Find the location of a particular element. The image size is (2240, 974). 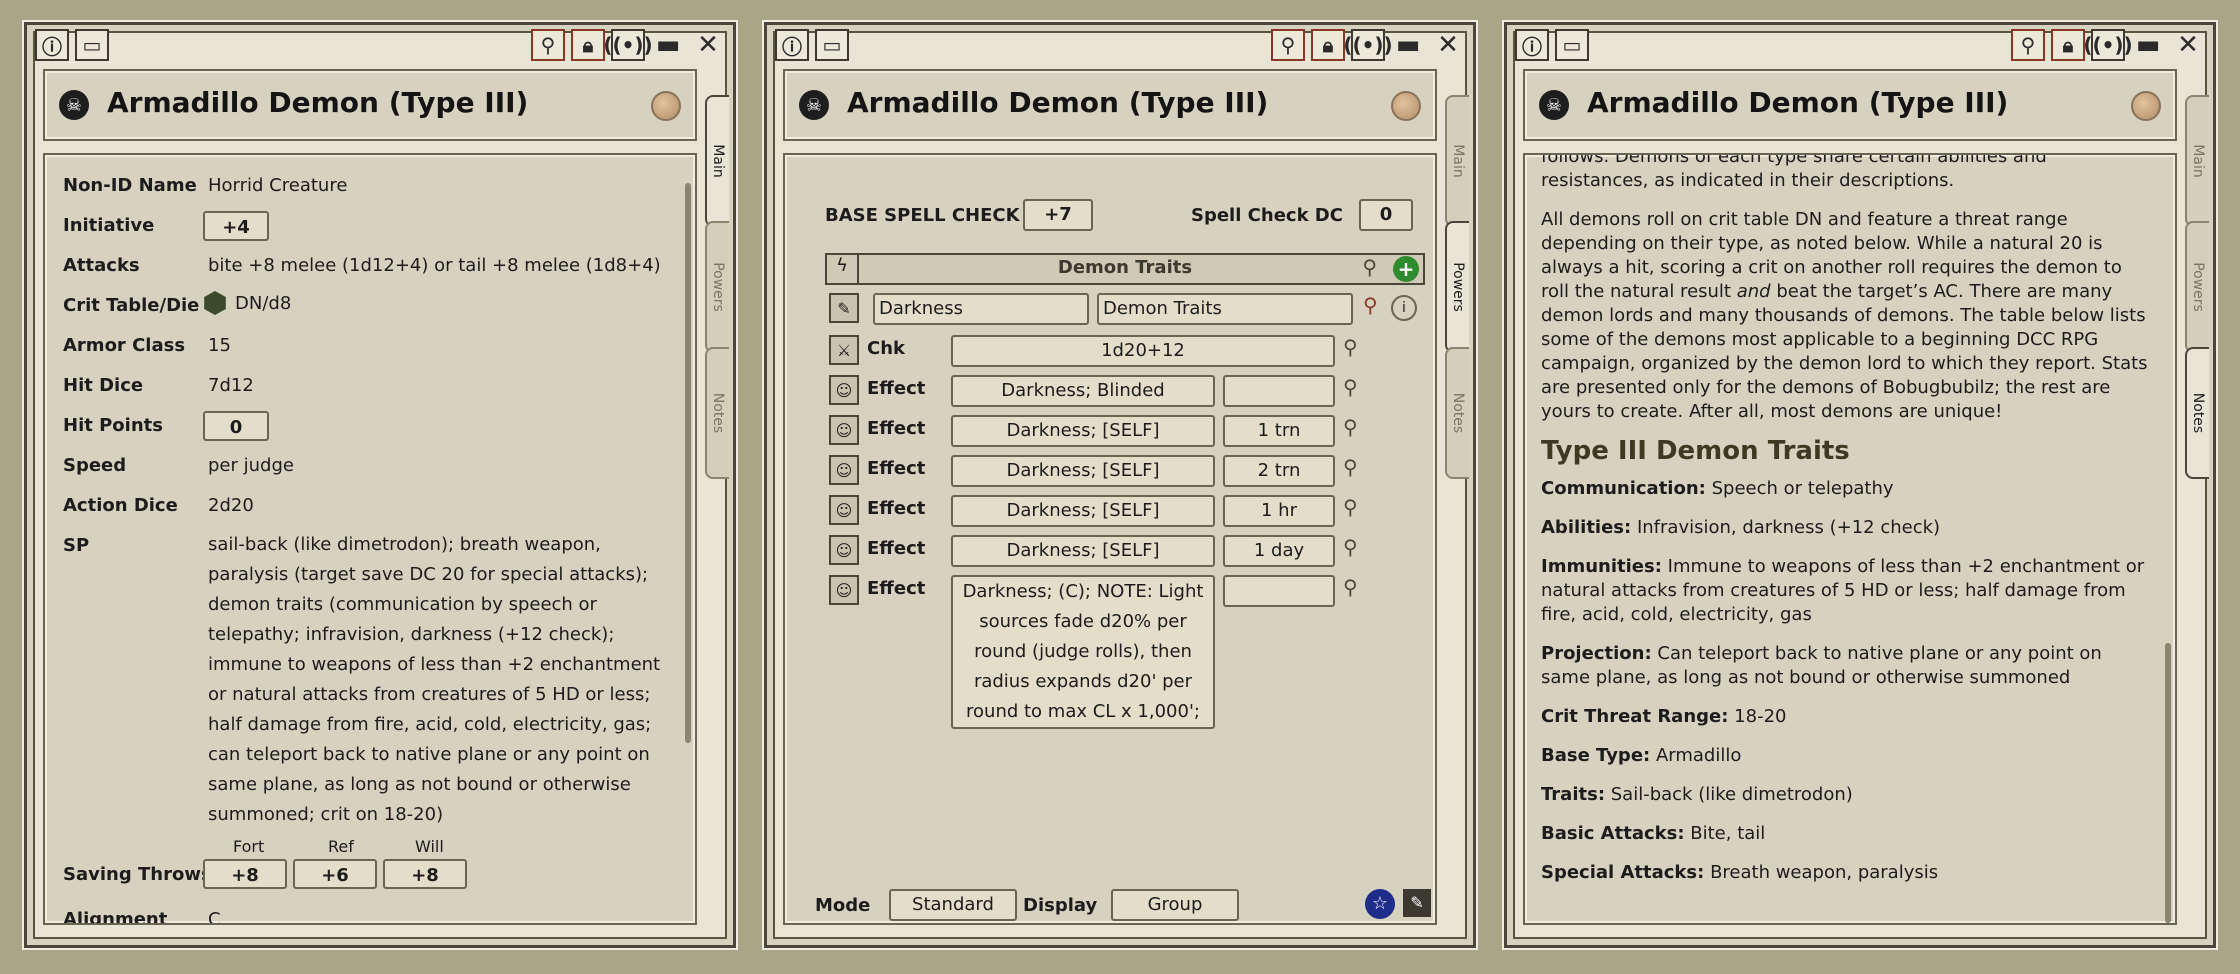

base-spell-check-field: +7 is located at coordinates (1058, 215).